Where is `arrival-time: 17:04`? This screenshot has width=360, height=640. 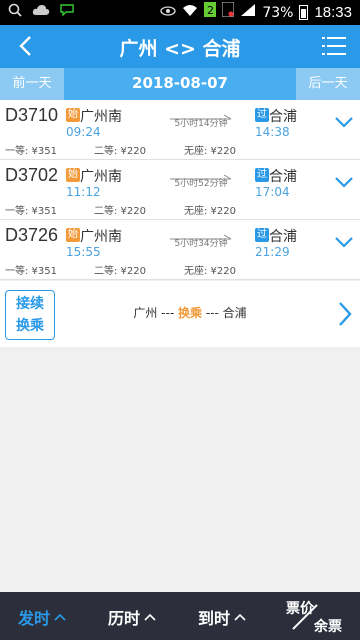
arrival-time: 17:04 is located at coordinates (272, 192).